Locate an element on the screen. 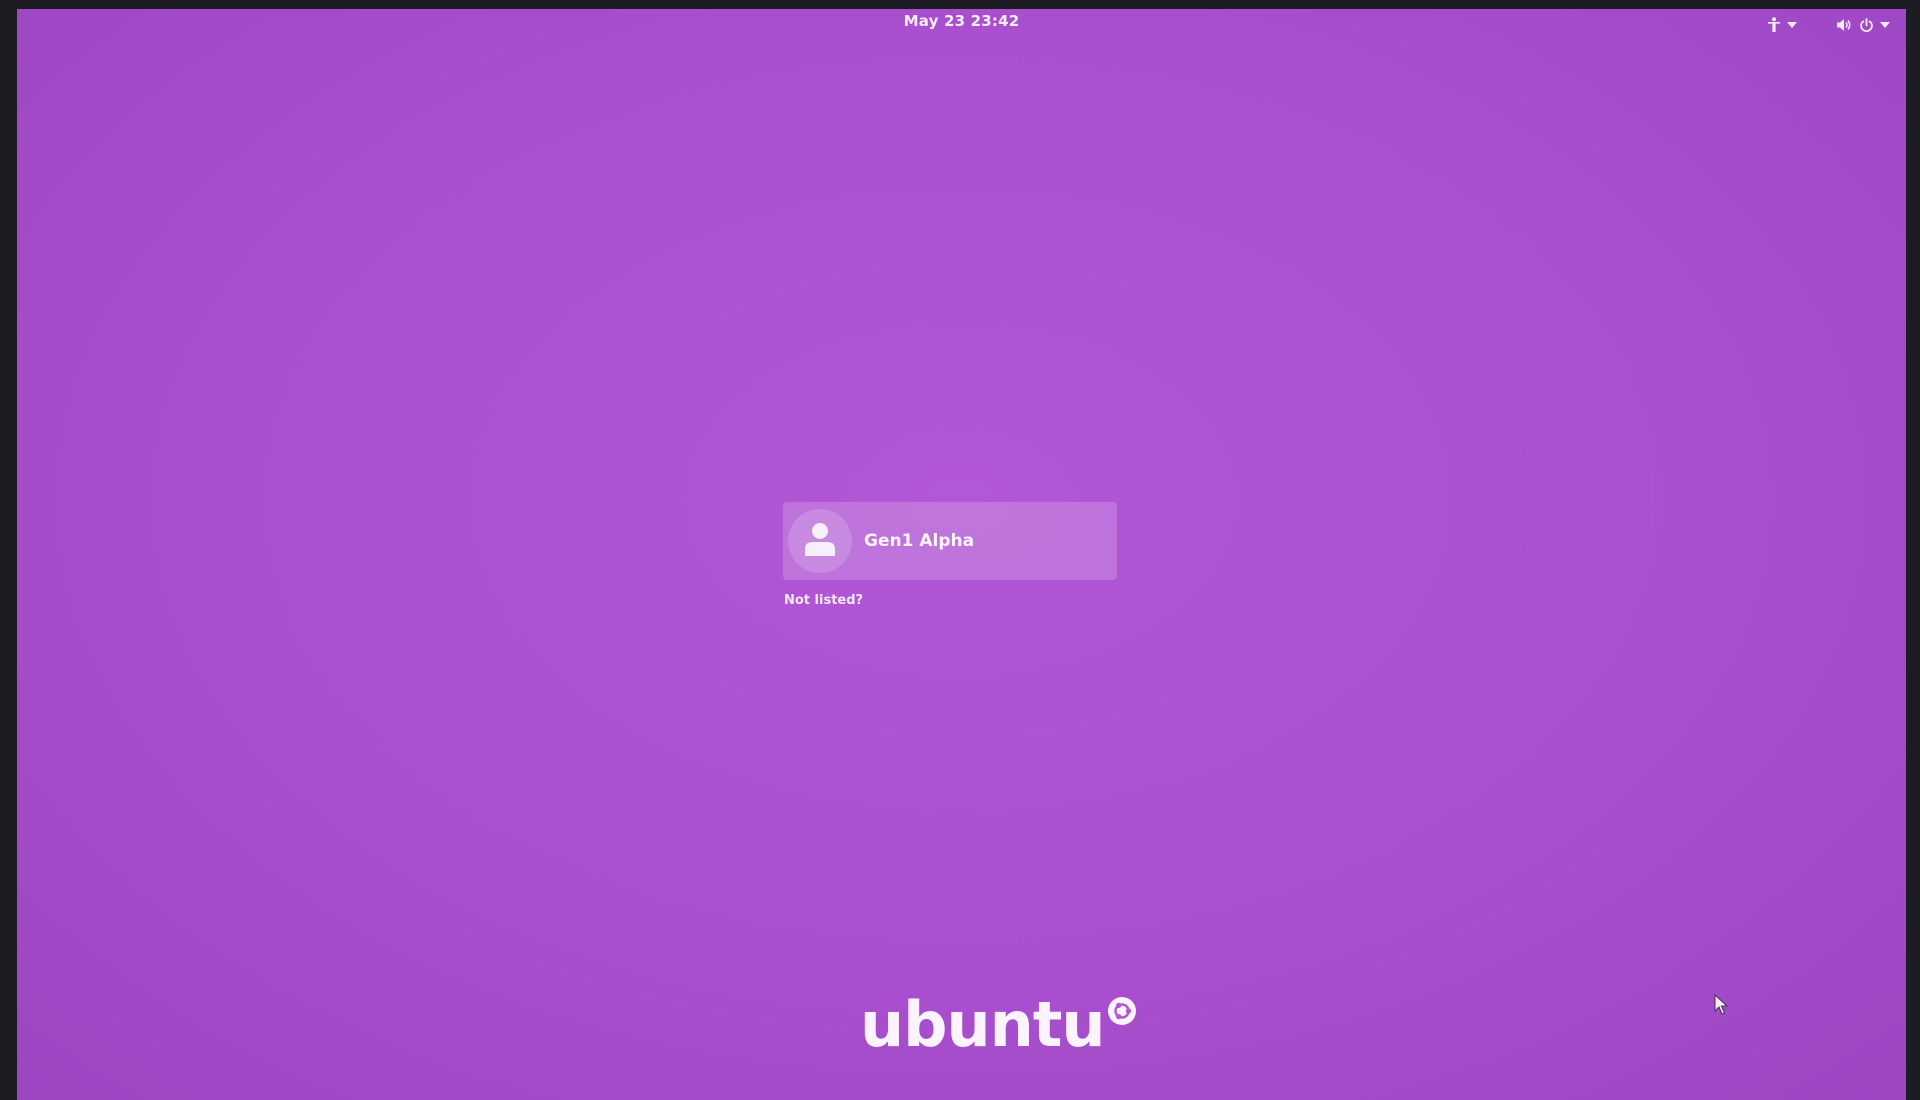  logo-text: ubuntu is located at coordinates (983, 1024).